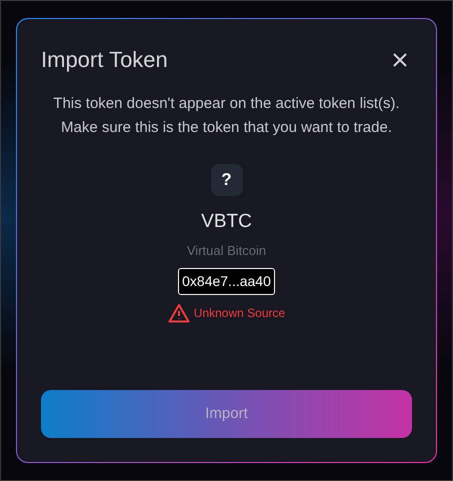 This screenshot has width=453, height=481. I want to click on import-button: Import, so click(226, 414).